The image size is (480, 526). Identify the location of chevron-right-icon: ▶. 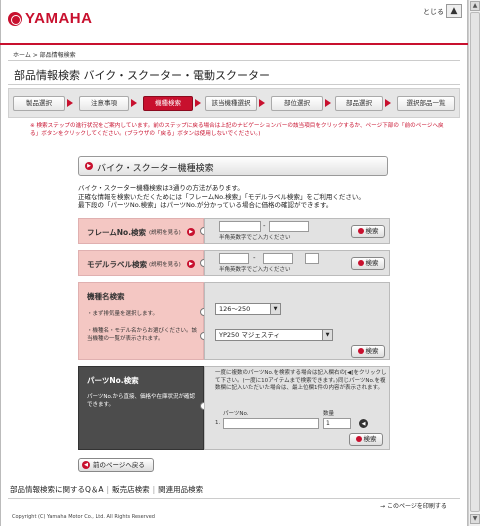
(89, 166).